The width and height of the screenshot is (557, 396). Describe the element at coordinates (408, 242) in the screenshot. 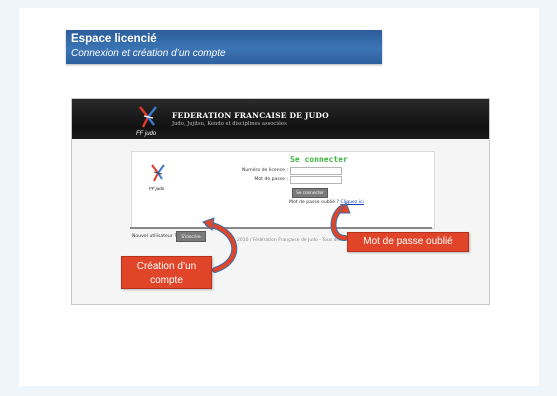

I see `callout-forgot-password: Mot de passe oublié` at that location.